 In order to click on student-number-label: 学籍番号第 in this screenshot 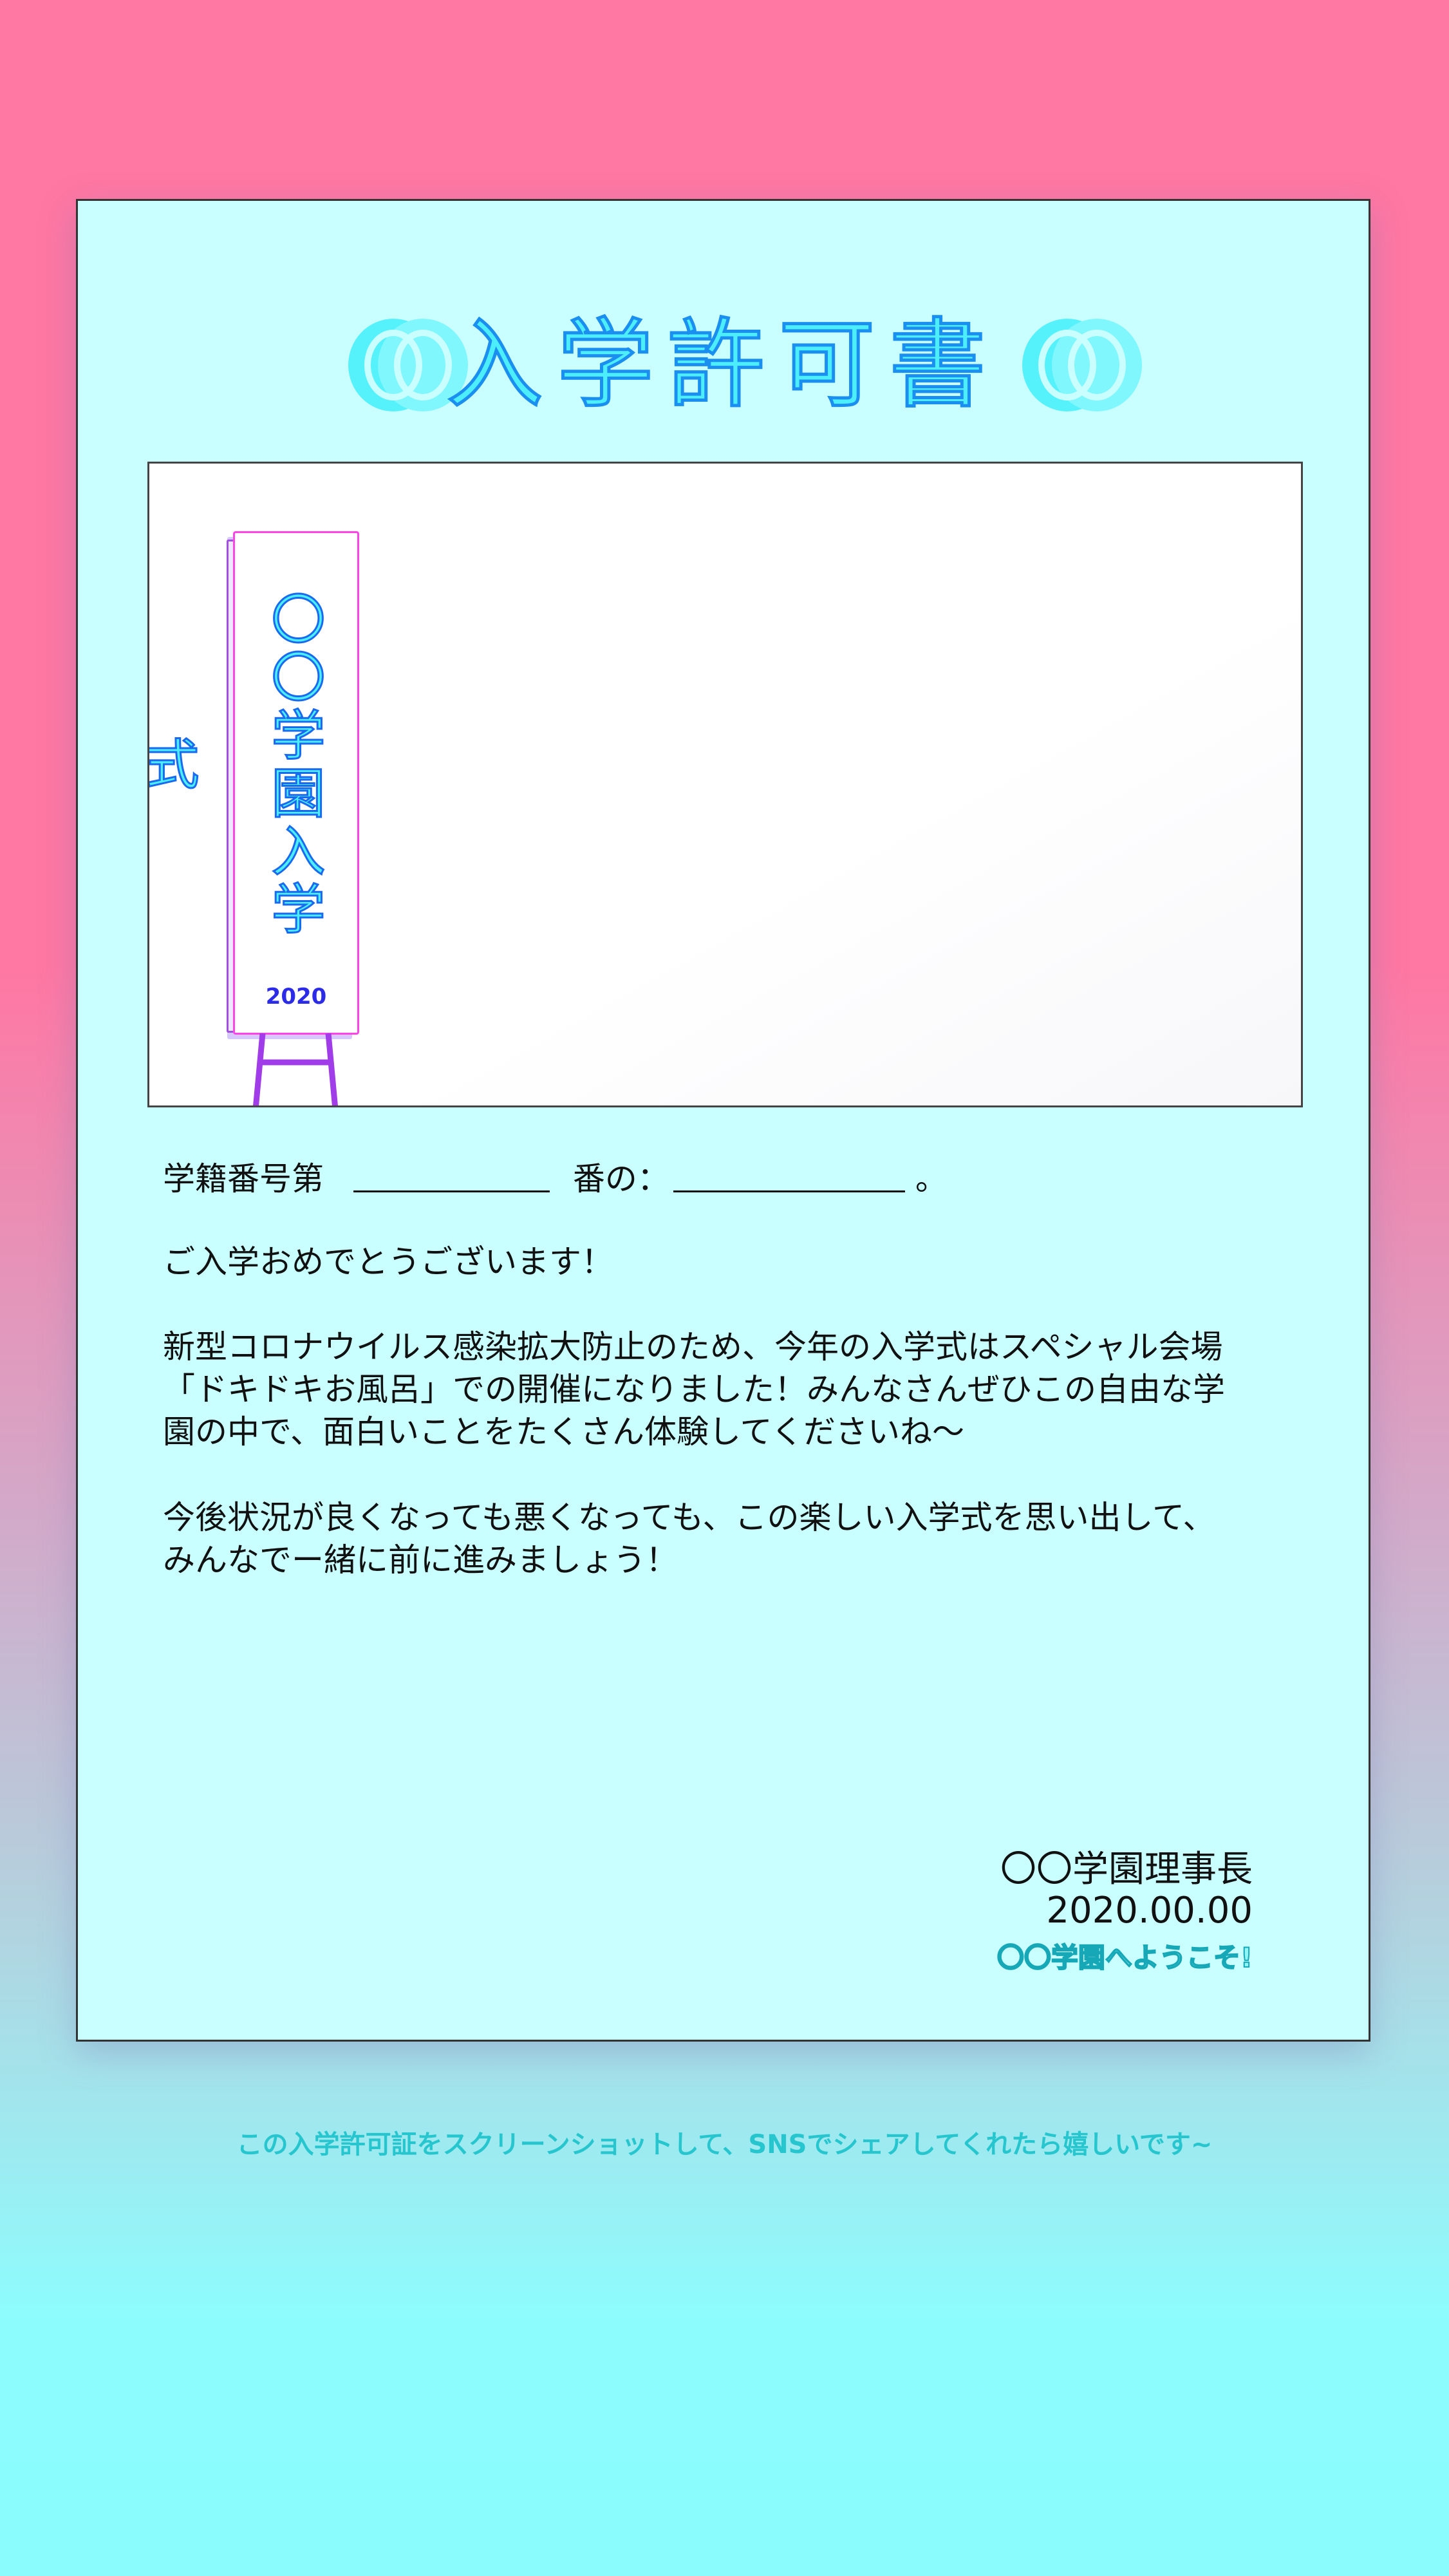, I will do `click(243, 1179)`.